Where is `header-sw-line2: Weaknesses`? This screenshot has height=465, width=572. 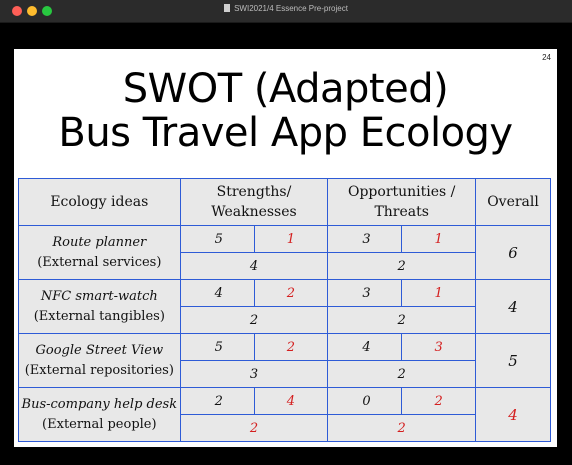 header-sw-line2: Weaknesses is located at coordinates (254, 212).